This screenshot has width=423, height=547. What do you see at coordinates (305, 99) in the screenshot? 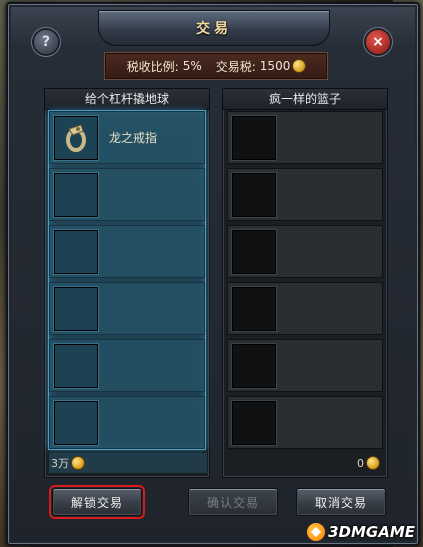
I see `right-player-name: 疯一样的篮子` at bounding box center [305, 99].